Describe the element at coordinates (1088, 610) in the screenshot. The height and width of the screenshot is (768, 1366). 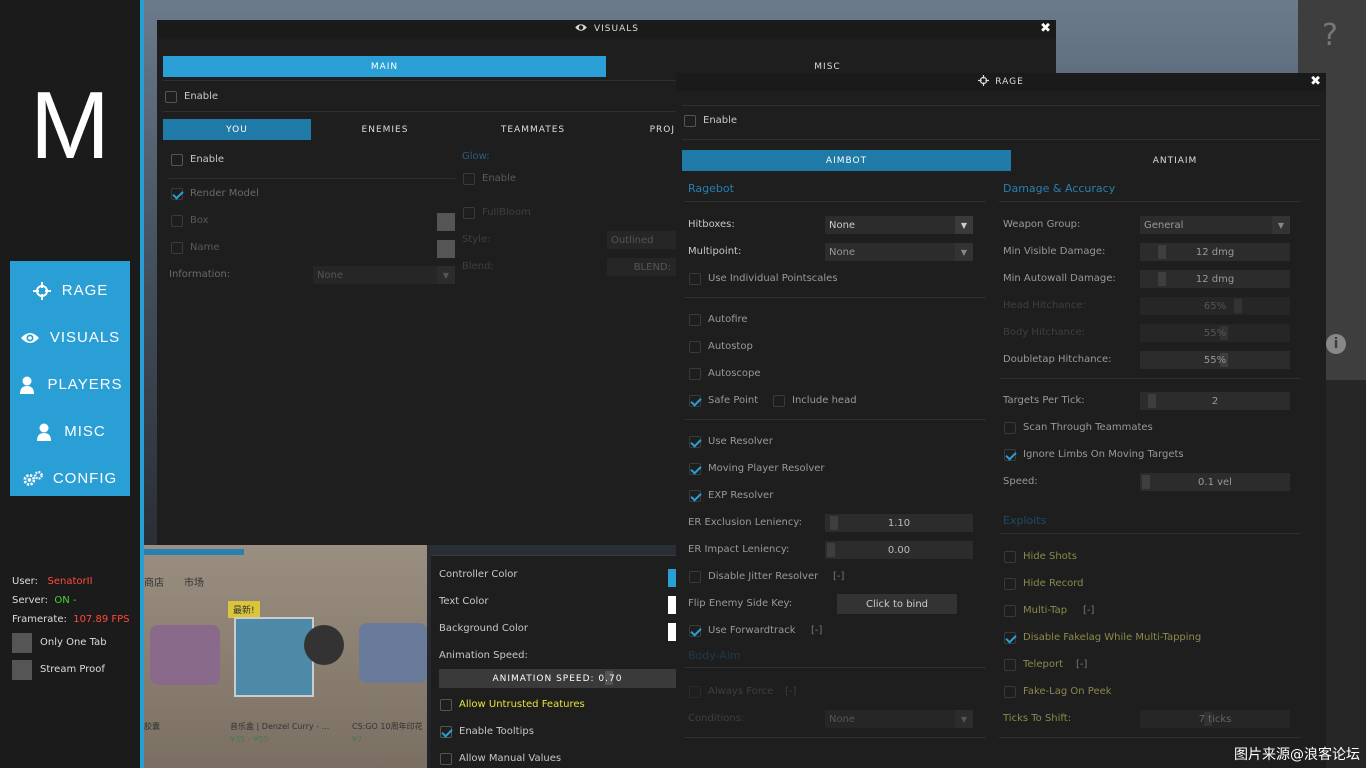
I see `multi-tap-keybind: [-]` at that location.